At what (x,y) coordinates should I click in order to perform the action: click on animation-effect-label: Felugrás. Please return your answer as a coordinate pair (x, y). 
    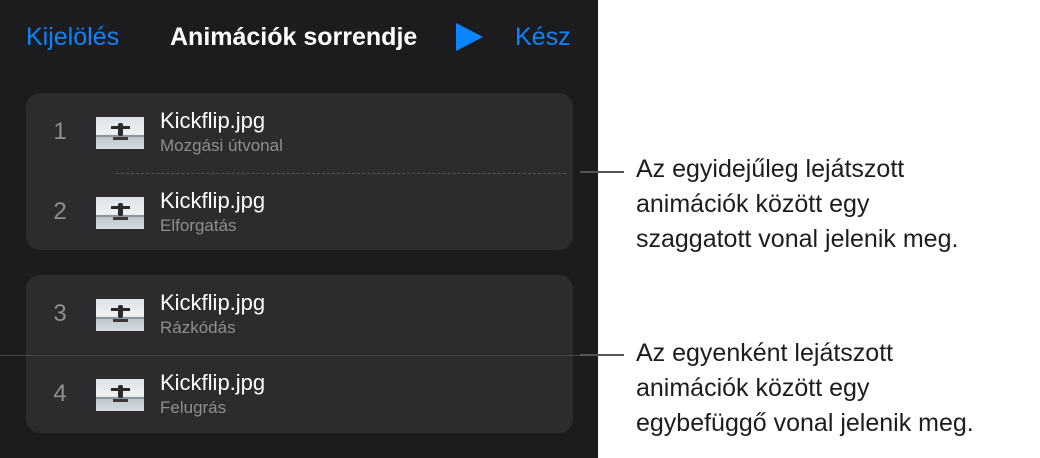
    Looking at the image, I should click on (193, 407).